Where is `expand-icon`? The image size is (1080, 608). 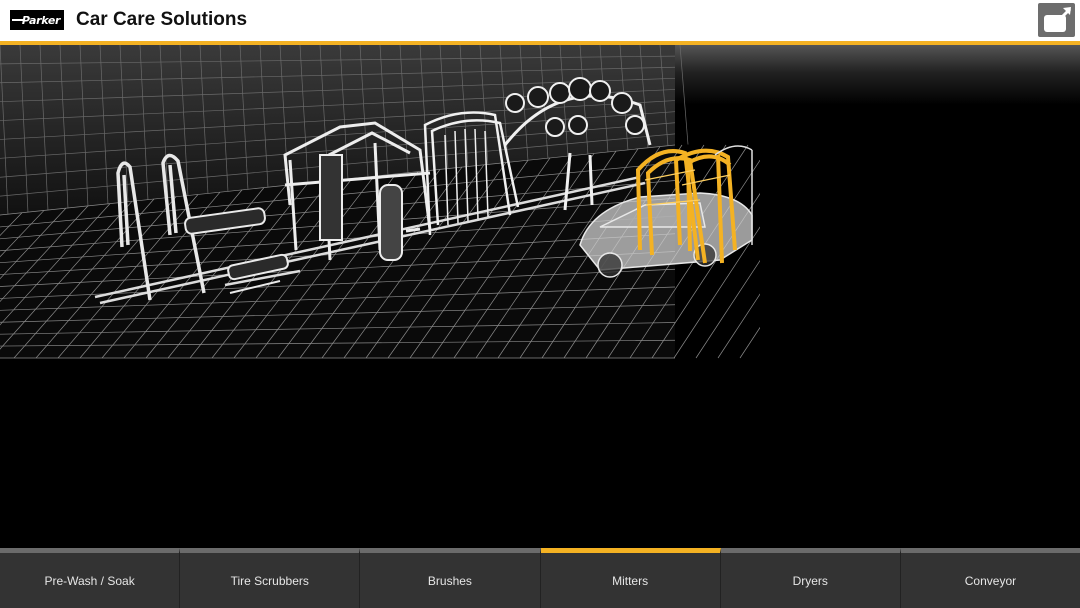 expand-icon is located at coordinates (1058, 19).